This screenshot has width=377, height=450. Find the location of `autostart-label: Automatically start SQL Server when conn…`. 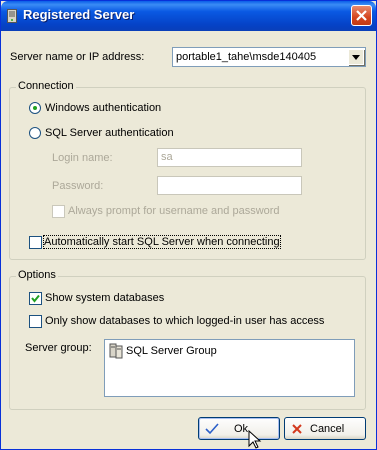

autostart-label: Automatically start SQL Server when conn… is located at coordinates (162, 242).